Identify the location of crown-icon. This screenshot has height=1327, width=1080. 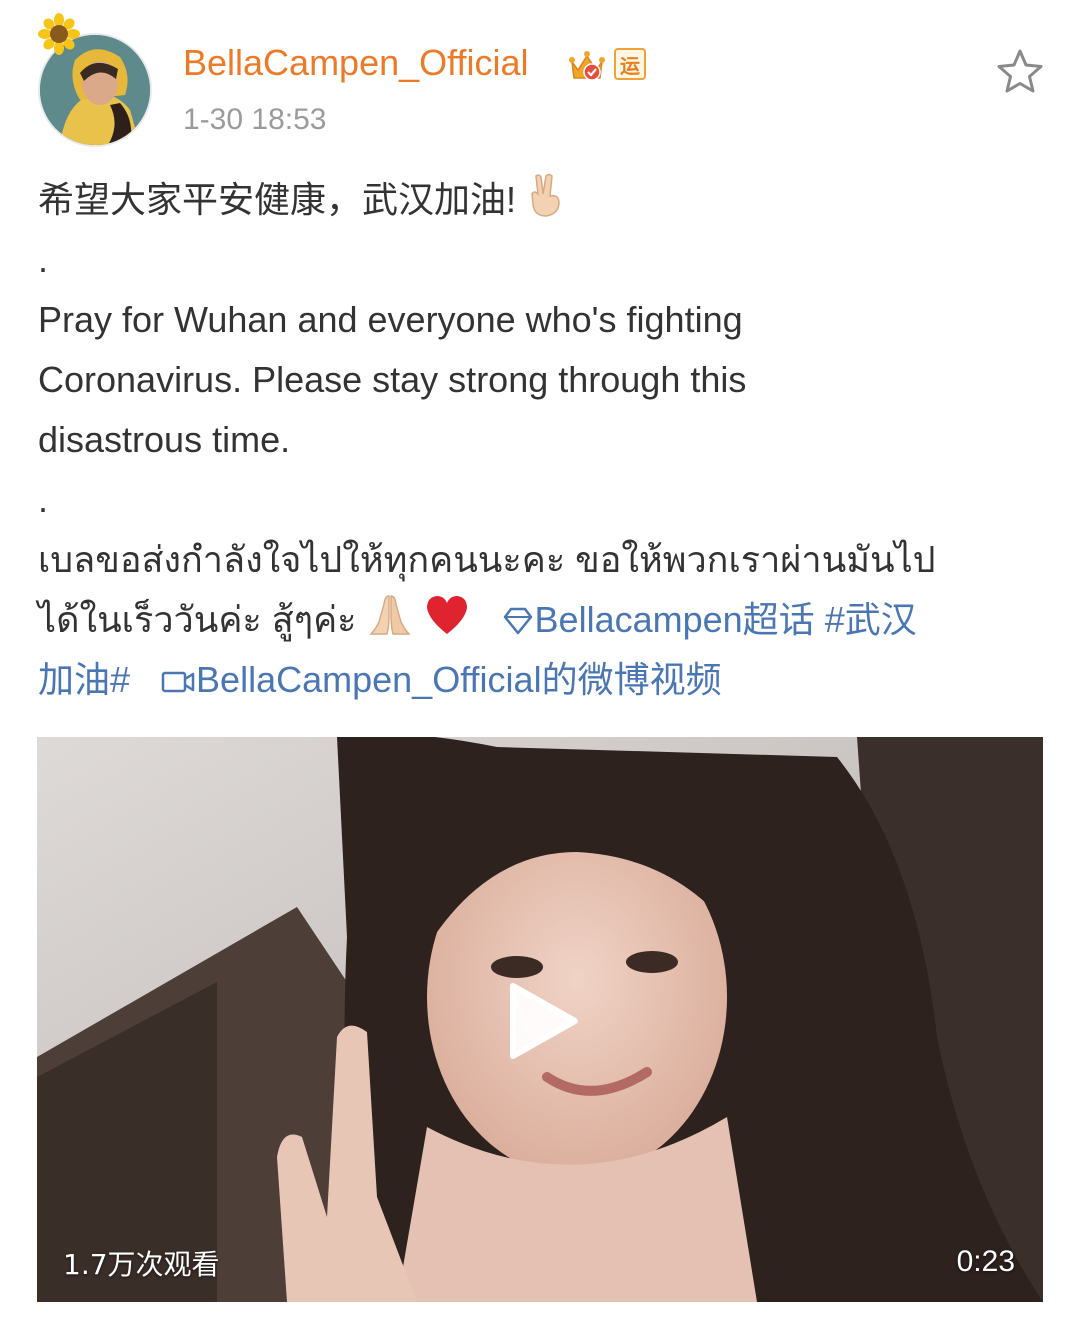
(587, 66).